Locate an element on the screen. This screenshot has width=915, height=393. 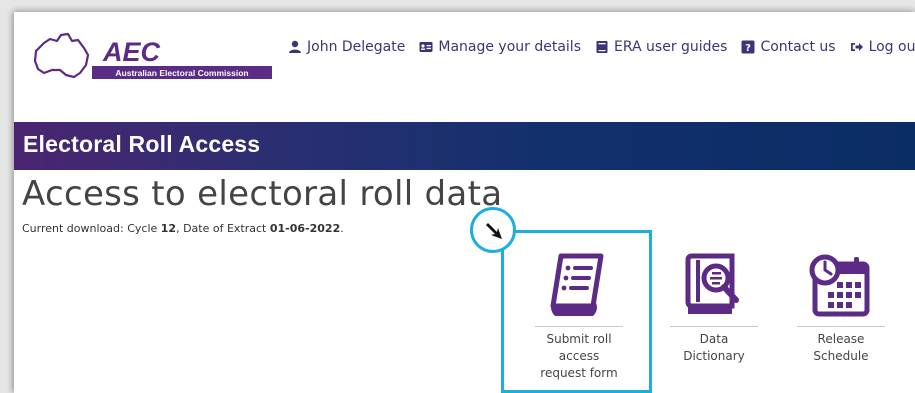
download-middle: , Date of Extract is located at coordinates (223, 228).